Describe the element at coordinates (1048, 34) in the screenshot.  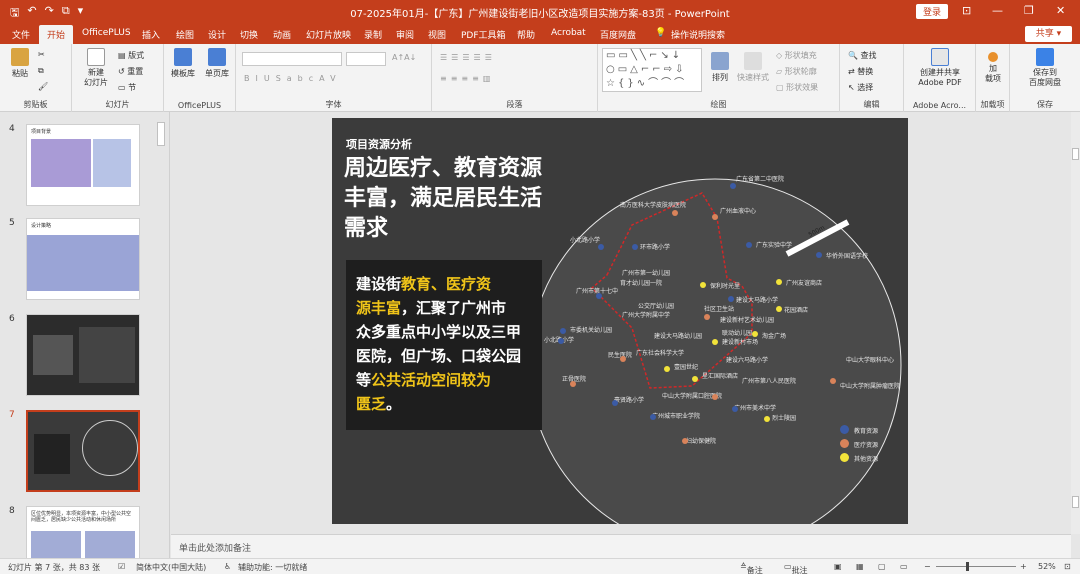
I see `share-button: 共享 ▾` at that location.